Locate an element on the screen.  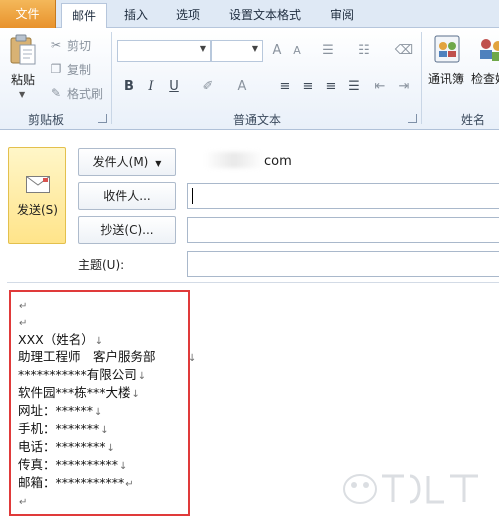
names-group-label: 姓名 is located at coordinates (473, 120).